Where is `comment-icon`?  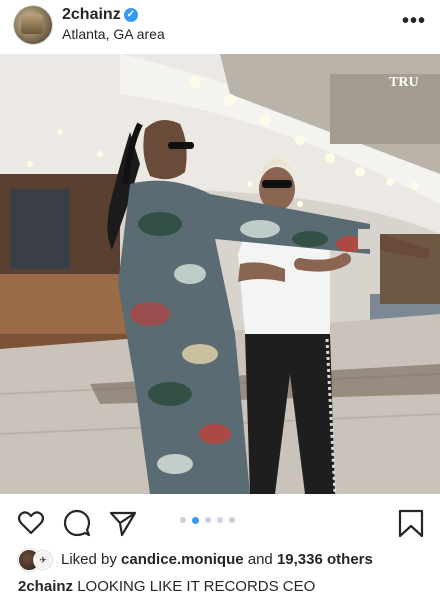 comment-icon is located at coordinates (77, 523).